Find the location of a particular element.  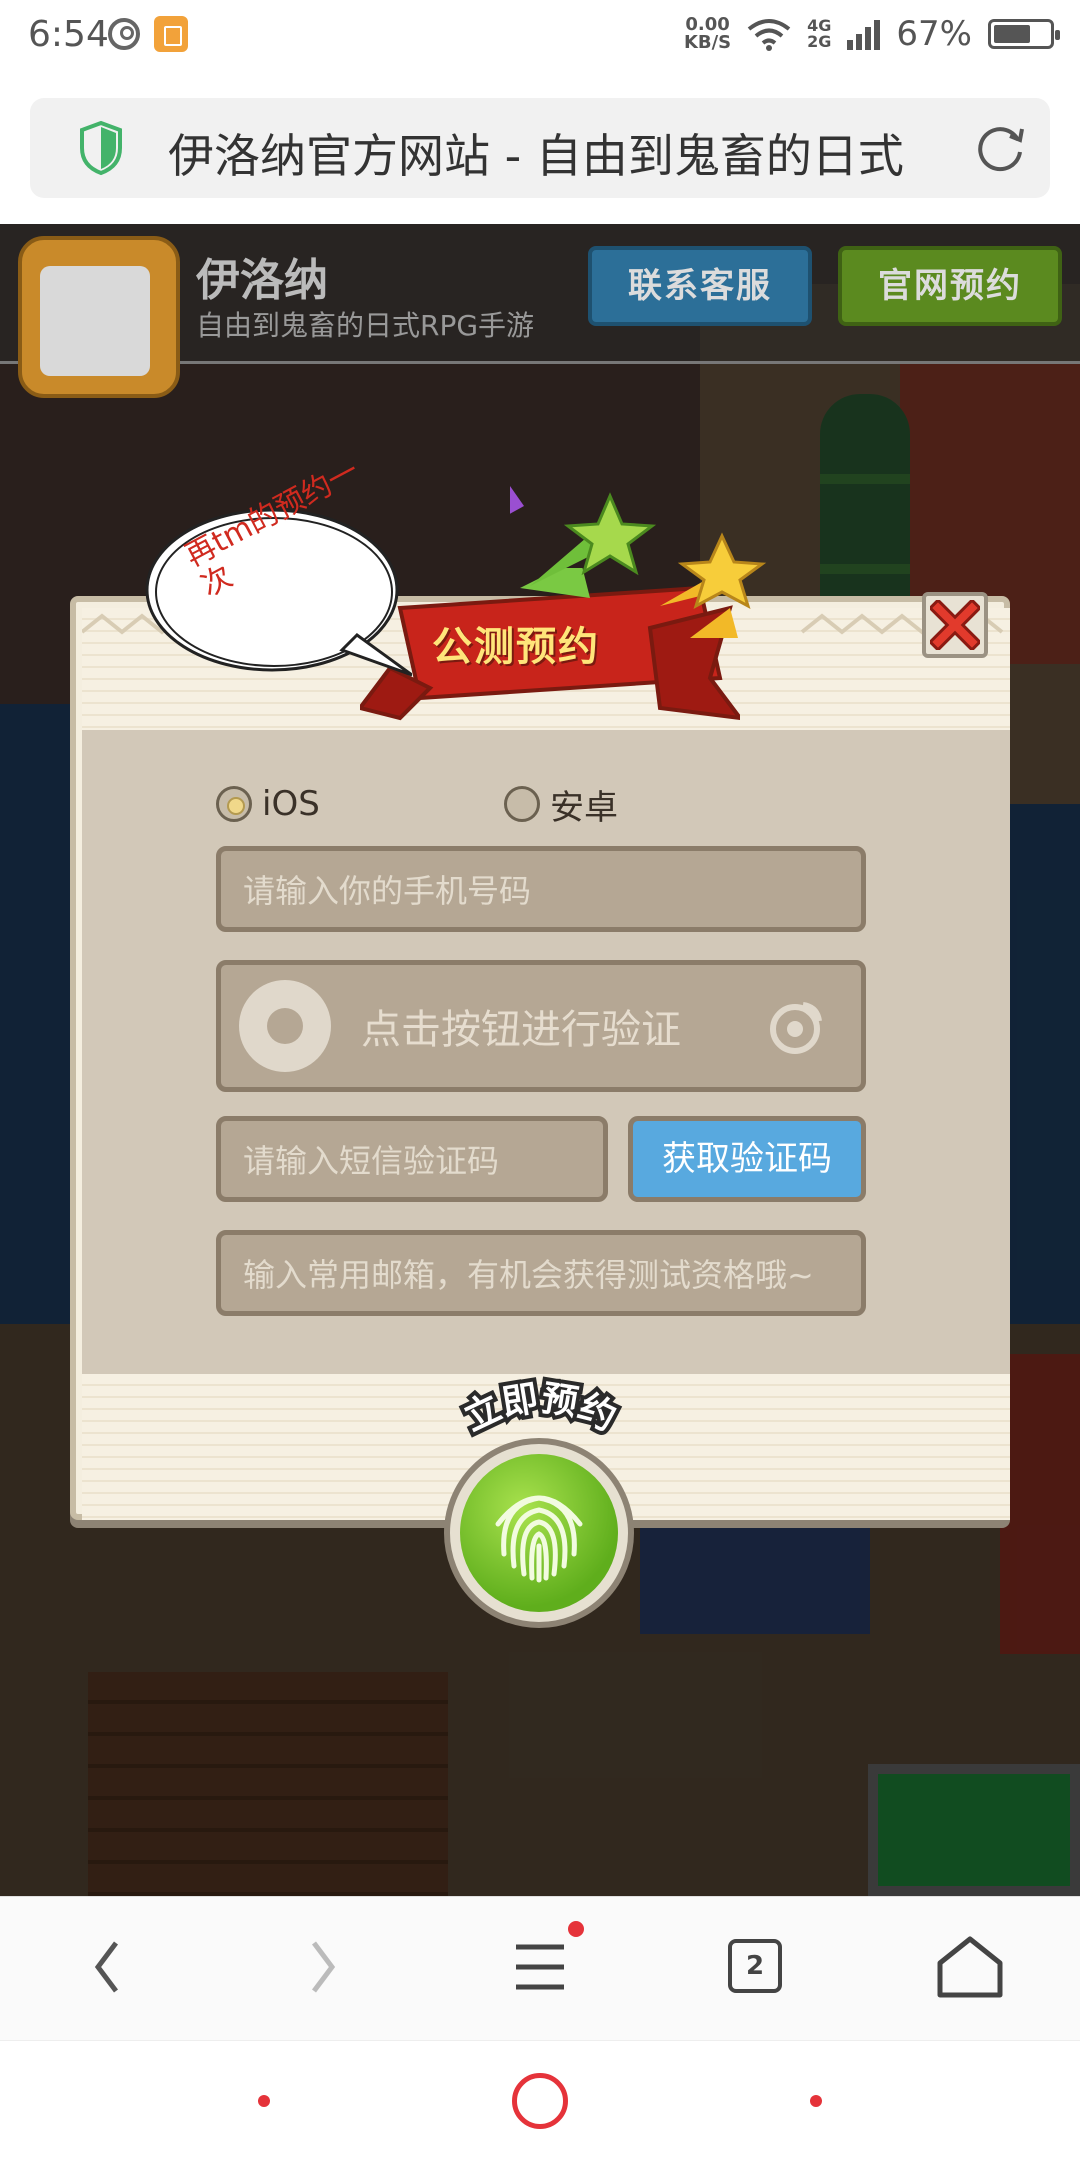

menu-icon is located at coordinates (540, 1967).